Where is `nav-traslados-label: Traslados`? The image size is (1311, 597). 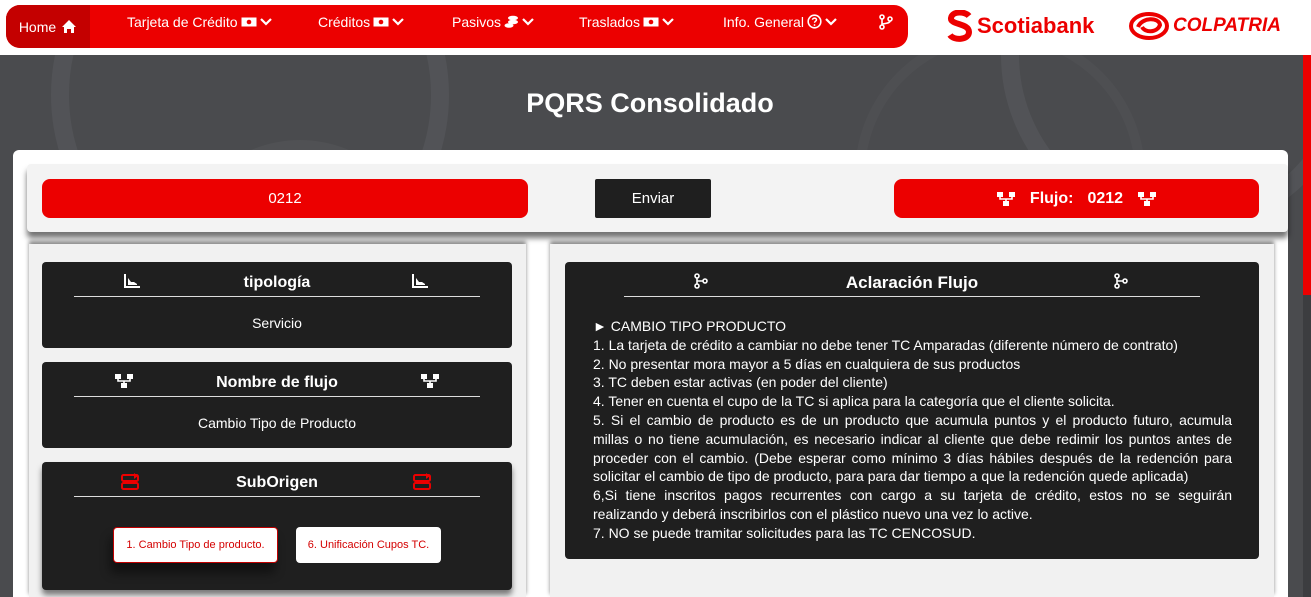
nav-traslados-label: Traslados is located at coordinates (609, 21).